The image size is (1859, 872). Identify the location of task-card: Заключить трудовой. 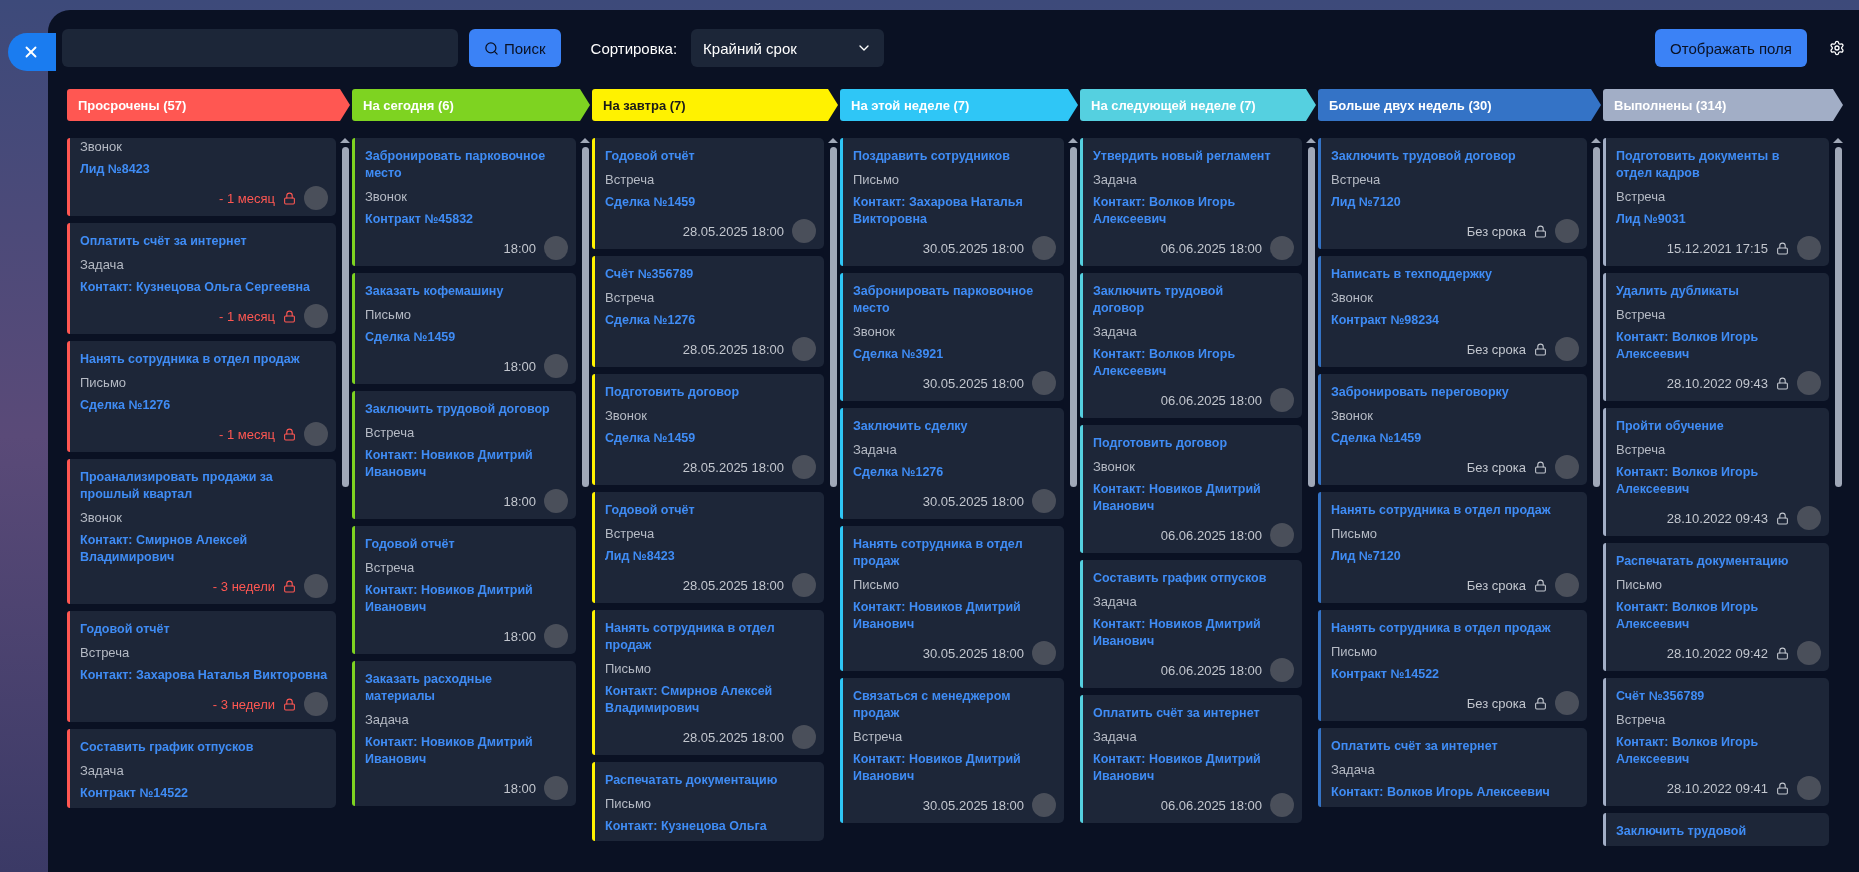
(1716, 829).